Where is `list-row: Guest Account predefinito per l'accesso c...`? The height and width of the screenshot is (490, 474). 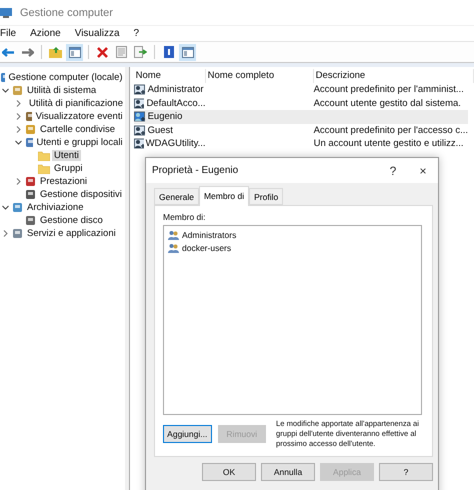
list-row: Guest Account predefinito per l'accesso c... is located at coordinates (301, 130).